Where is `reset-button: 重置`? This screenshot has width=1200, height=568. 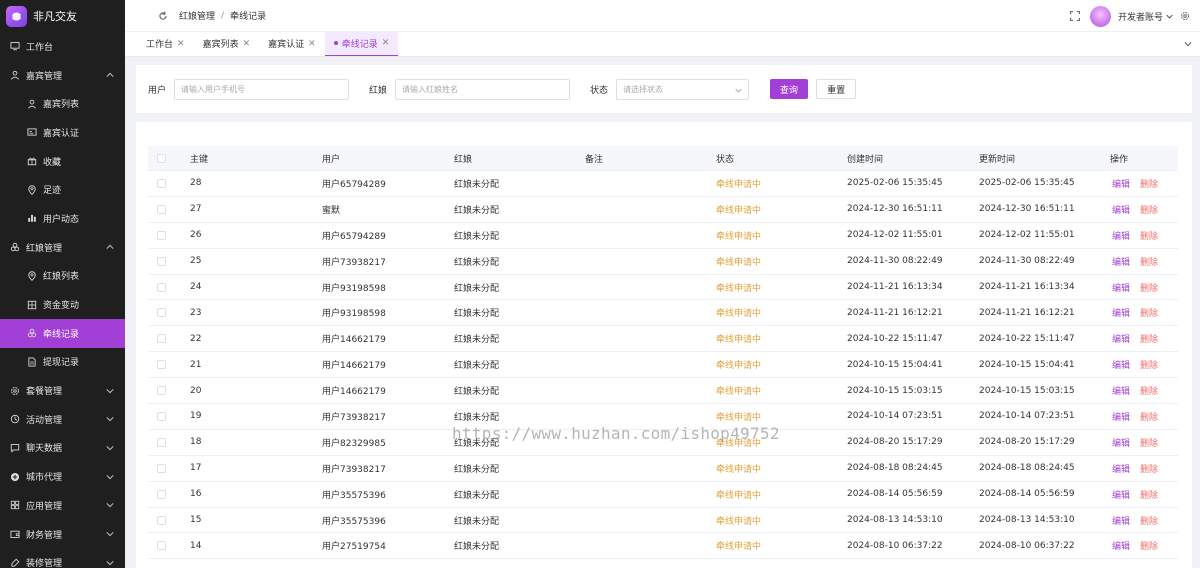 reset-button: 重置 is located at coordinates (836, 89).